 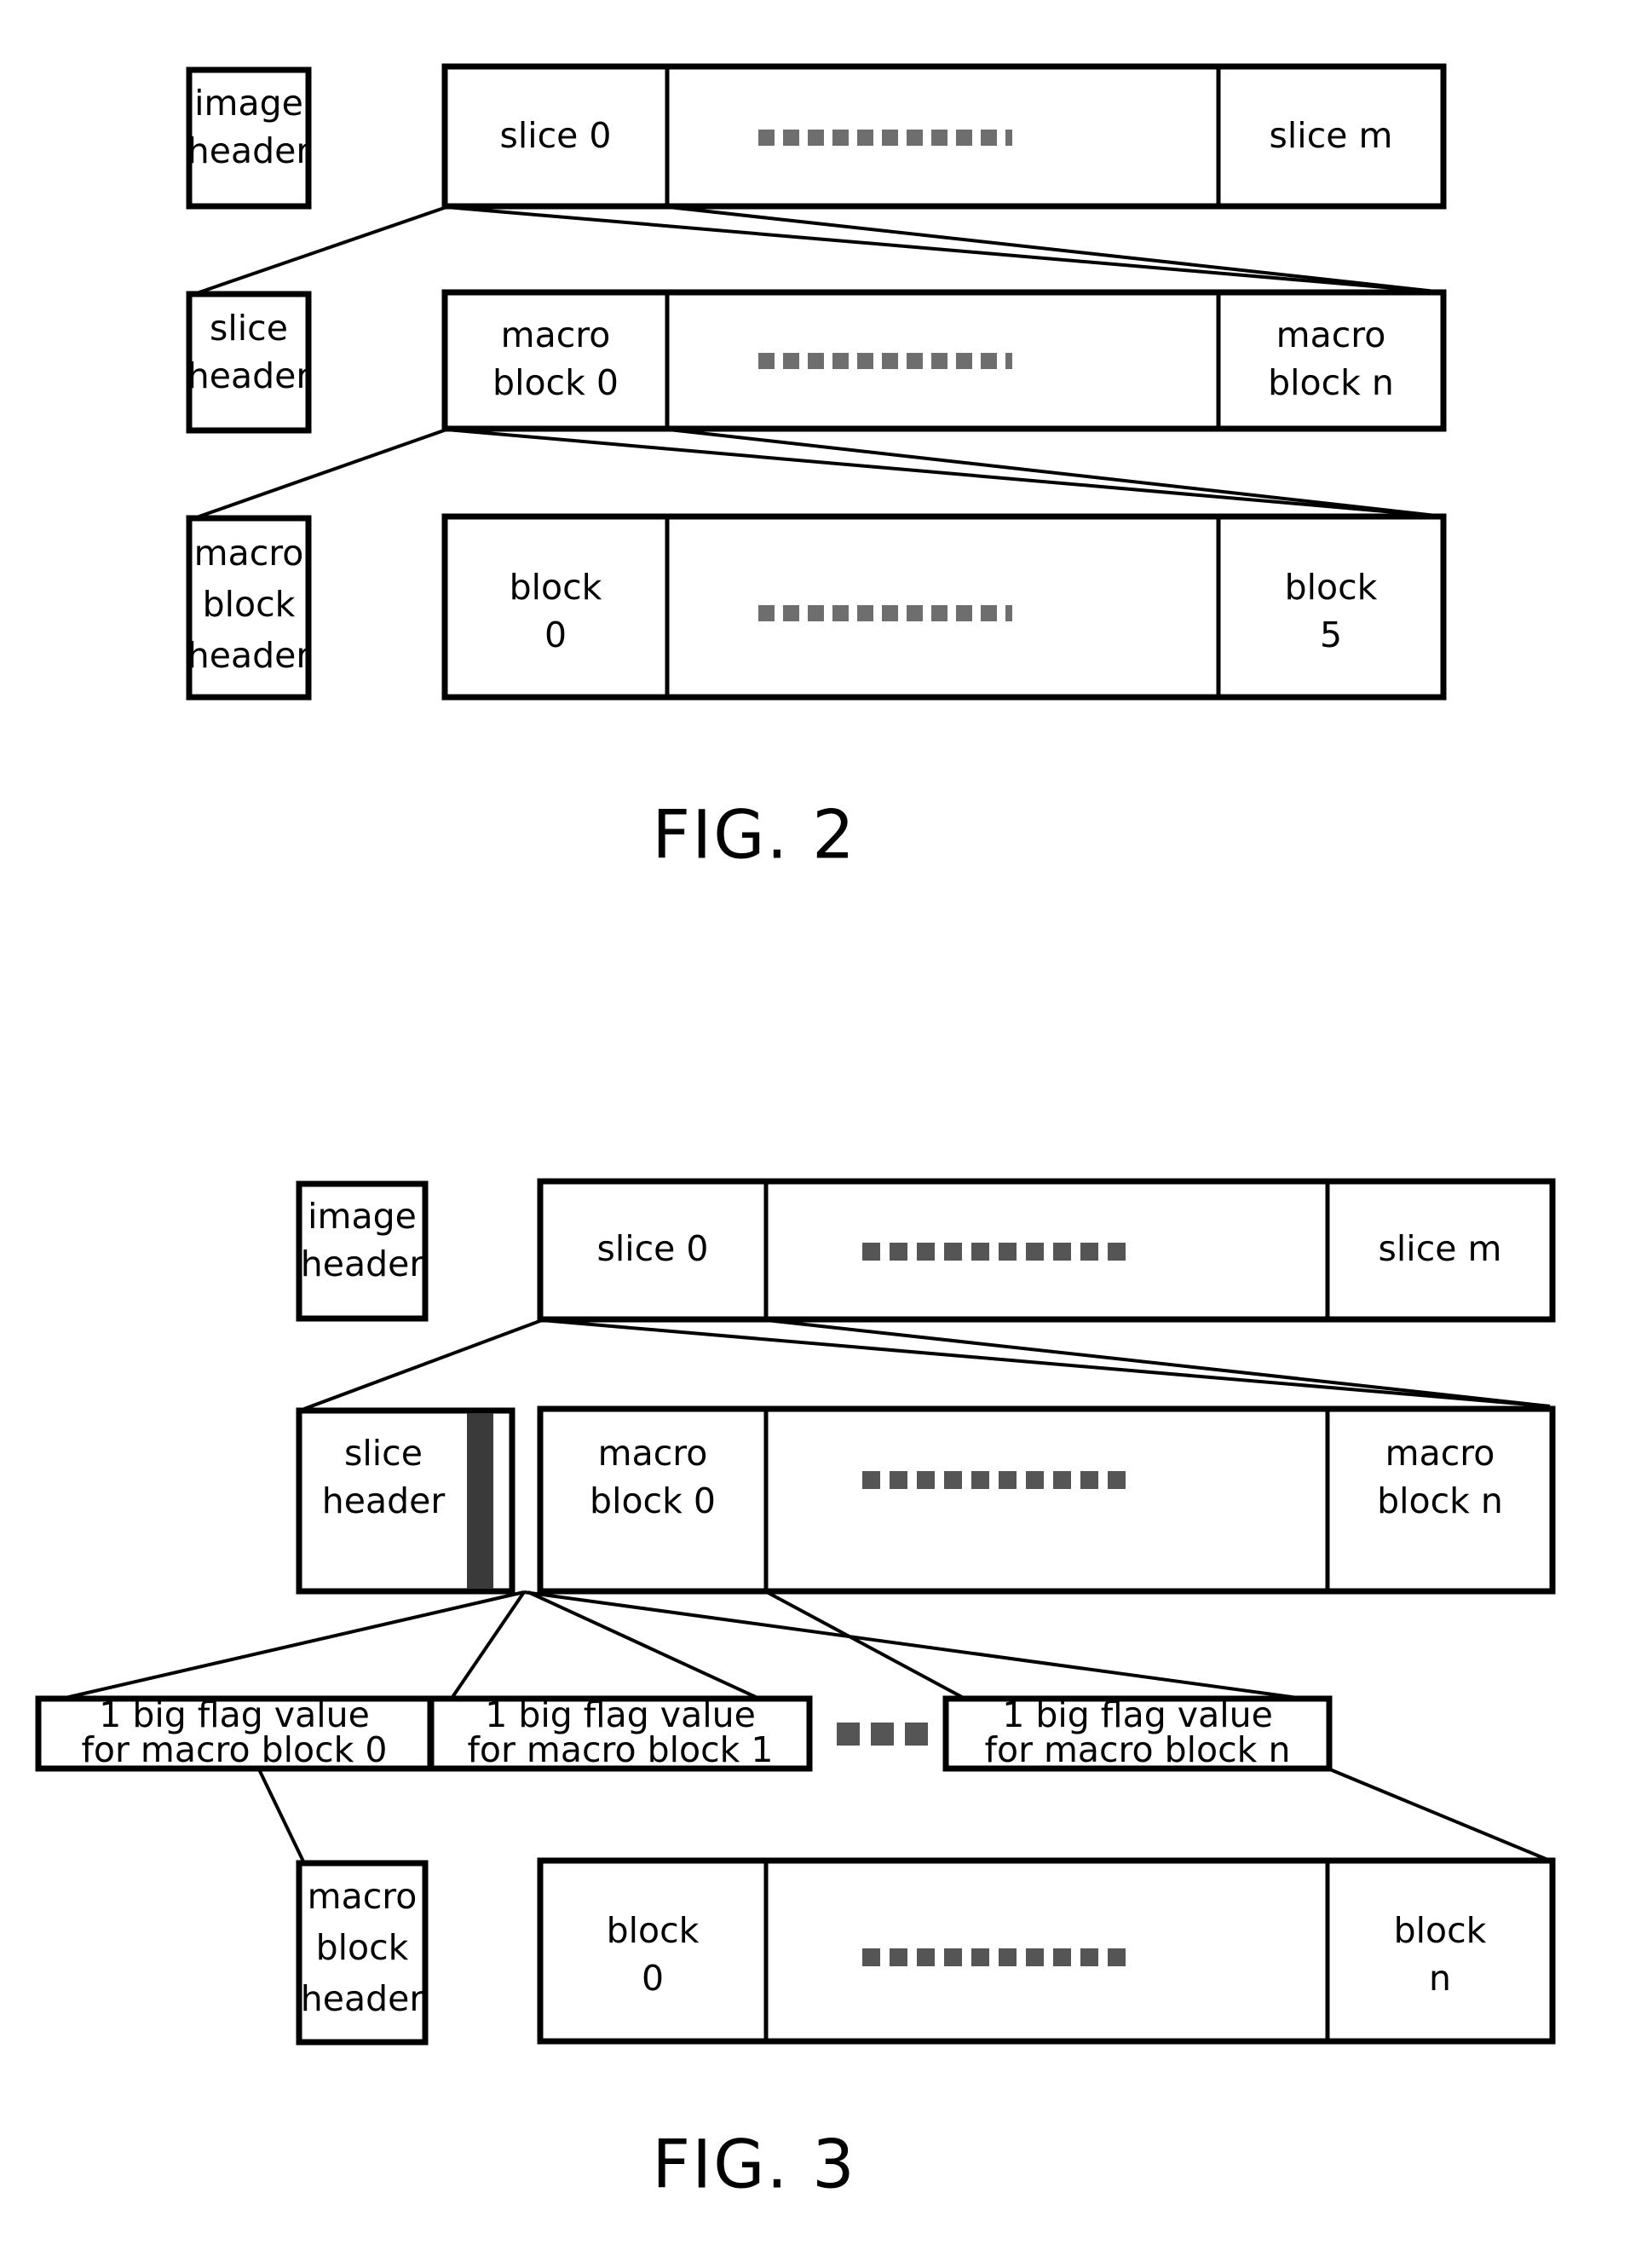 I want to click on fig3-caption: FIG. 3, so click(x=754, y=2165).